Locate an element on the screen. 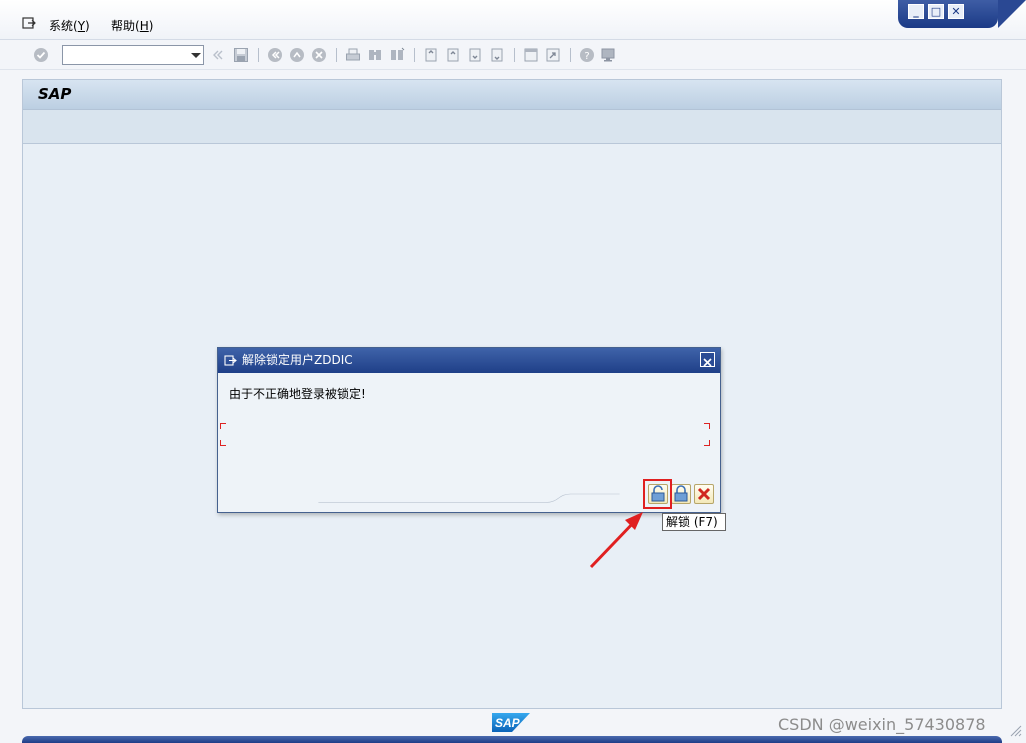 The height and width of the screenshot is (743, 1026). sap-logo: SAP is located at coordinates (511, 722).